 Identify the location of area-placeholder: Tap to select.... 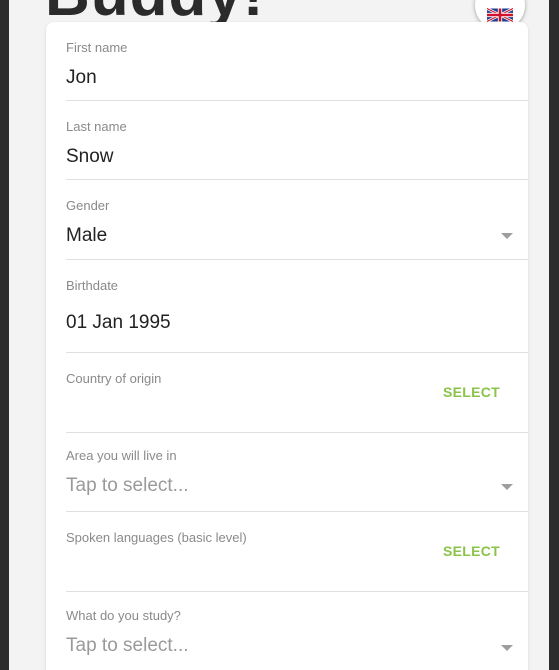
(127, 486).